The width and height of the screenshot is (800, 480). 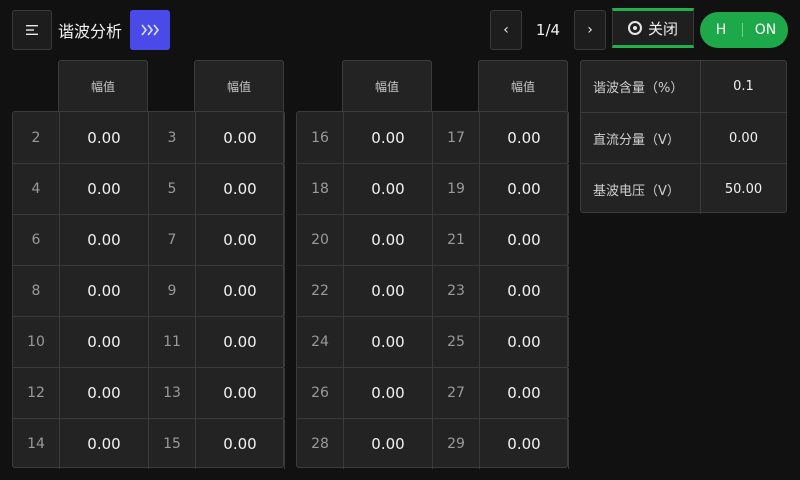 I want to click on harmonic-order: 29, so click(x=456, y=444).